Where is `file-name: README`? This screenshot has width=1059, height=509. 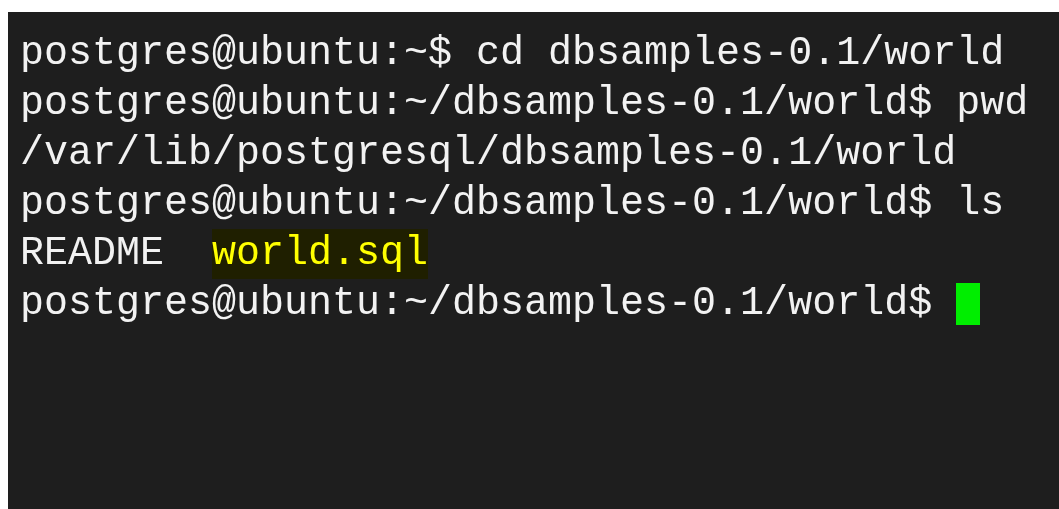
file-name: README is located at coordinates (92, 254).